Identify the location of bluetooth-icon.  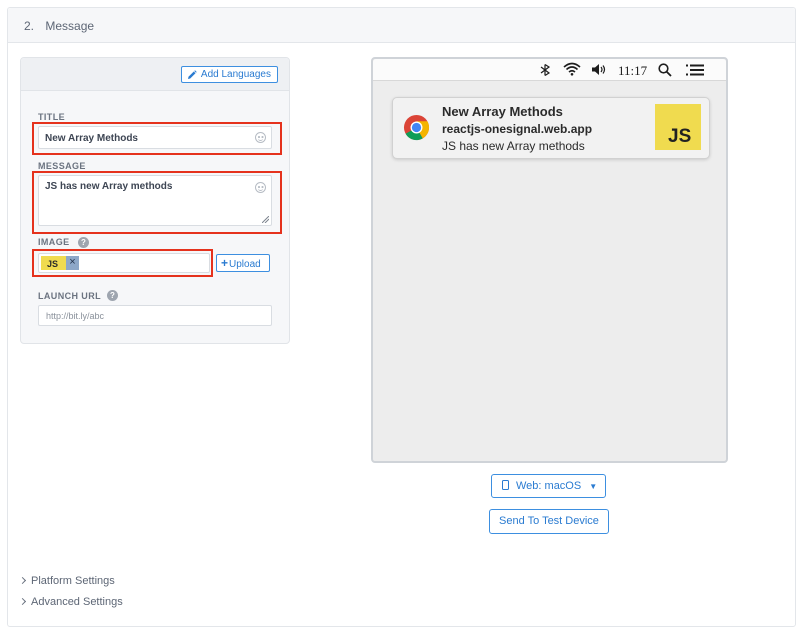
(545, 70).